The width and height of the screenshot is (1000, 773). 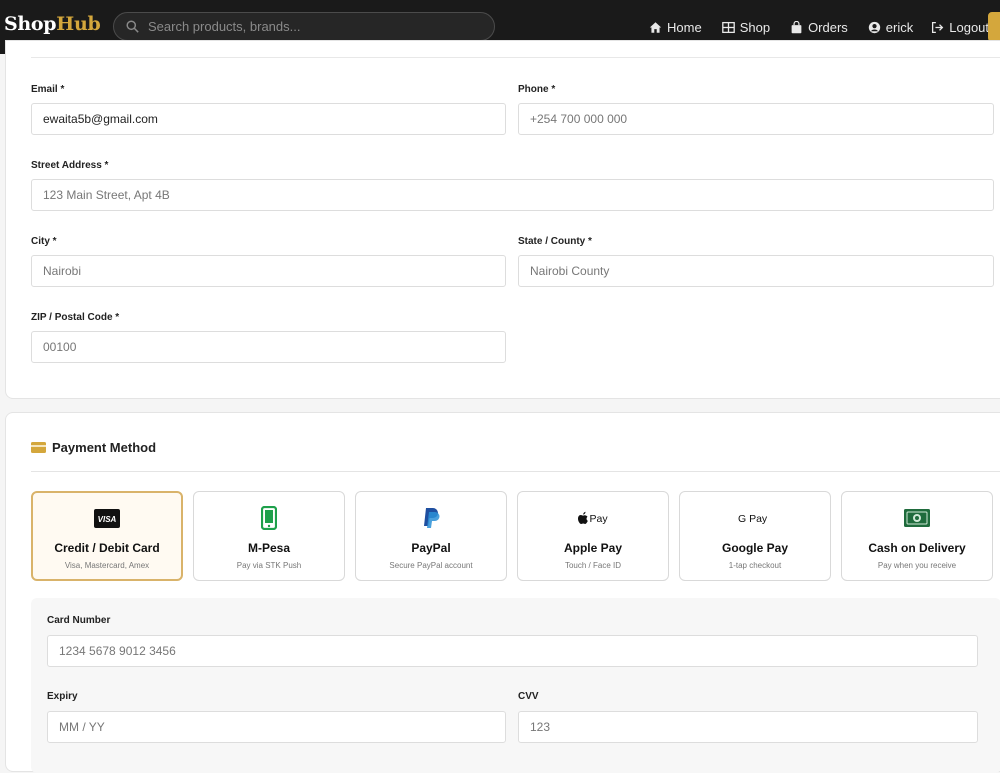 What do you see at coordinates (107, 565) in the screenshot?
I see `payment-option-subtitle: Visa, Mastercard, Amex` at bounding box center [107, 565].